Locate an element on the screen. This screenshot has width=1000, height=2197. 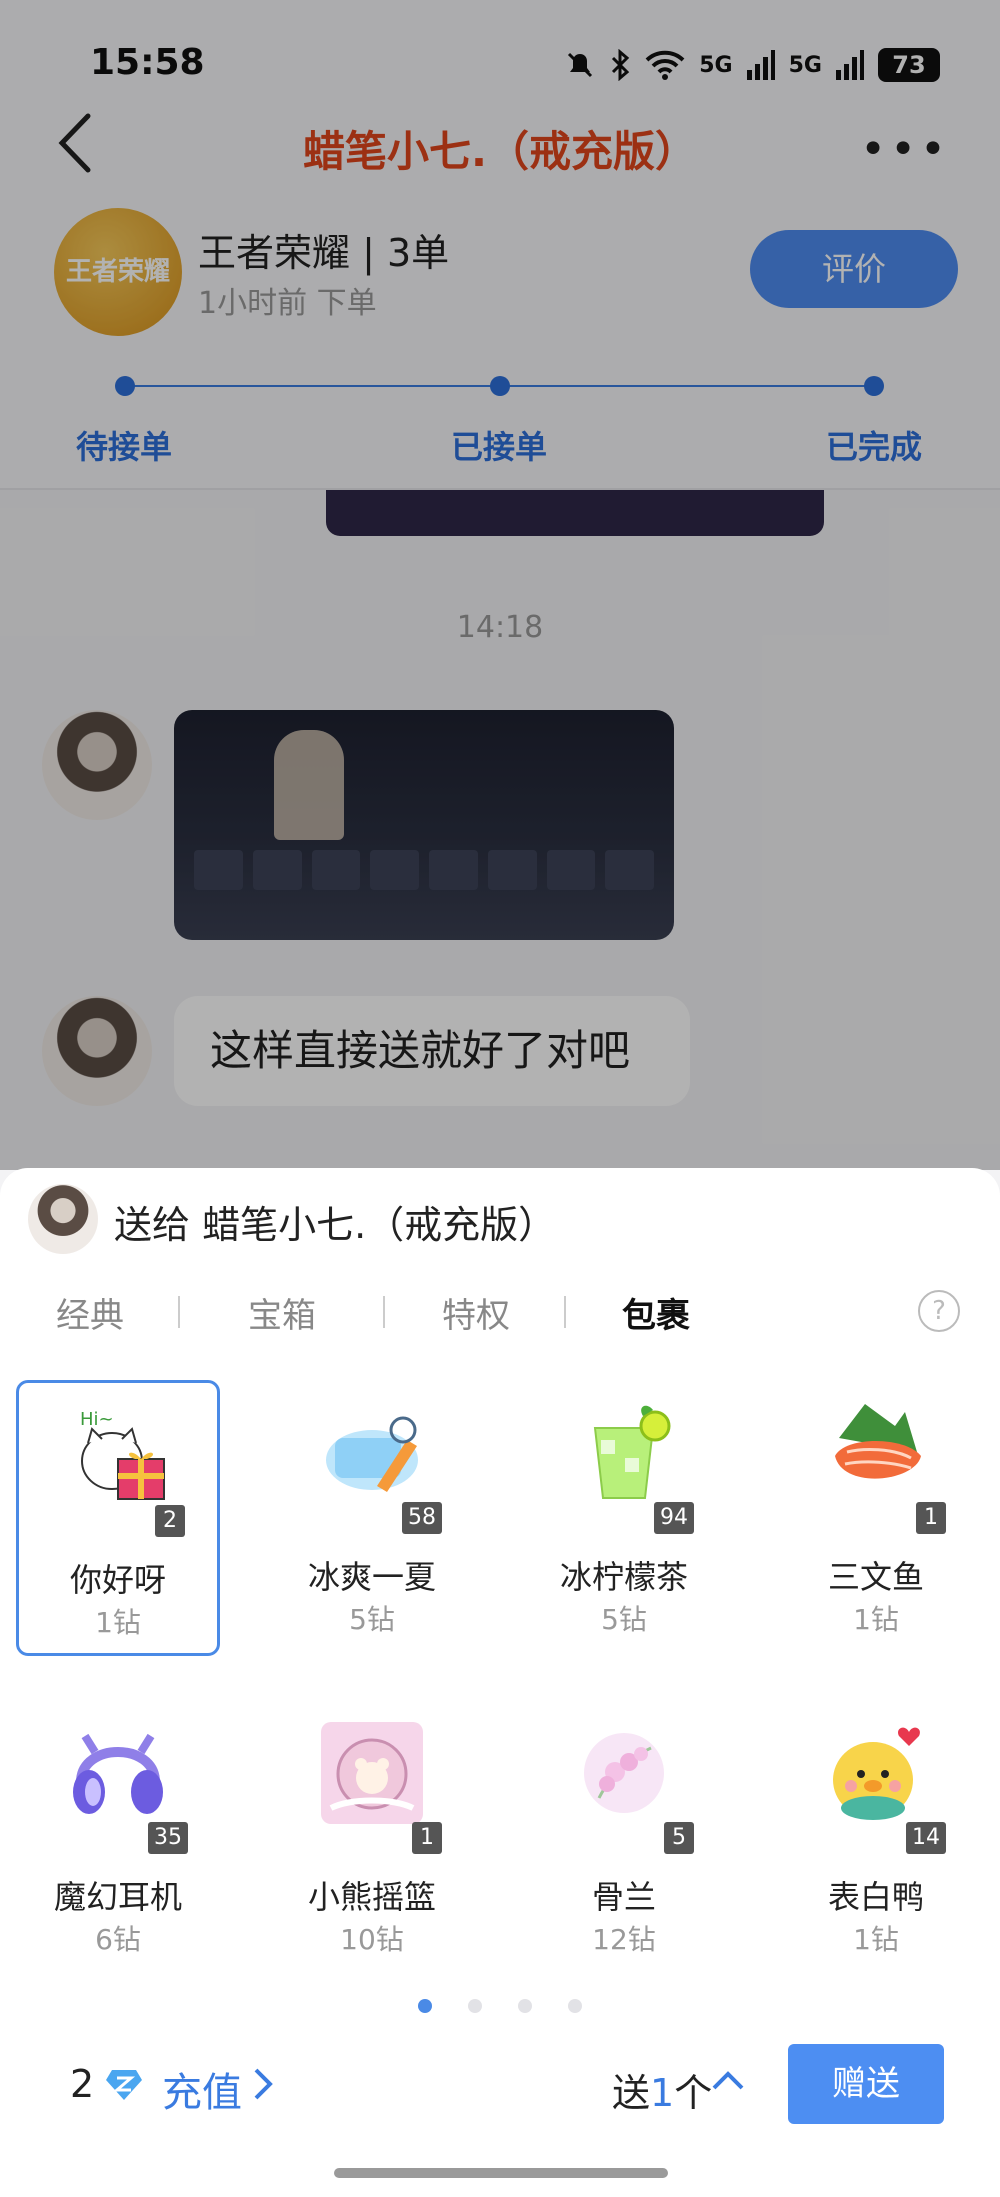
page-indicator is located at coordinates (500, 2007).